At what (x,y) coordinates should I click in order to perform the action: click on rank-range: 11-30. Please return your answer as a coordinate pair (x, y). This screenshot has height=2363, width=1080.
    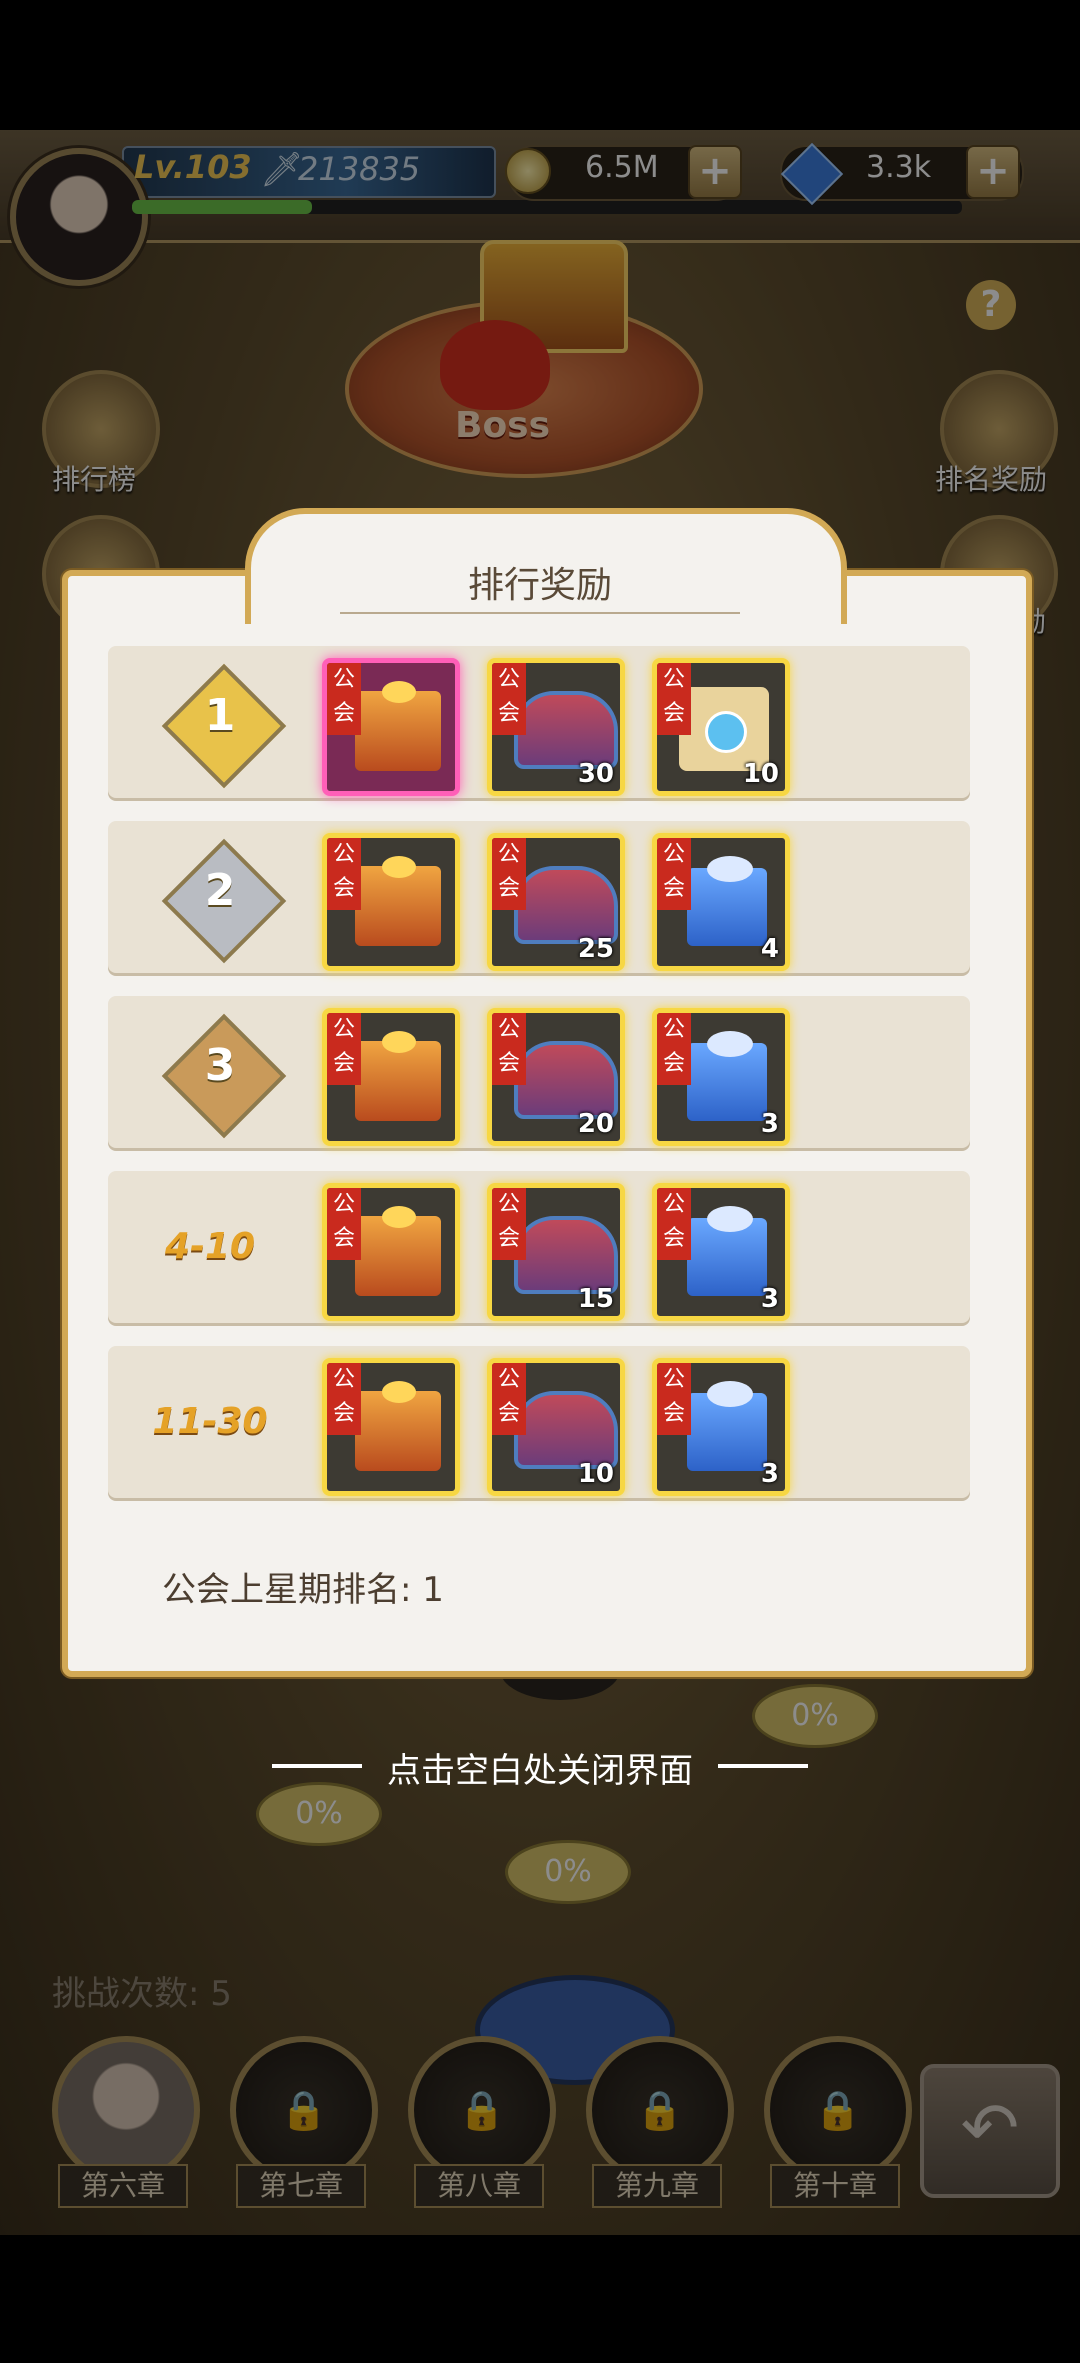
    Looking at the image, I should click on (210, 1421).